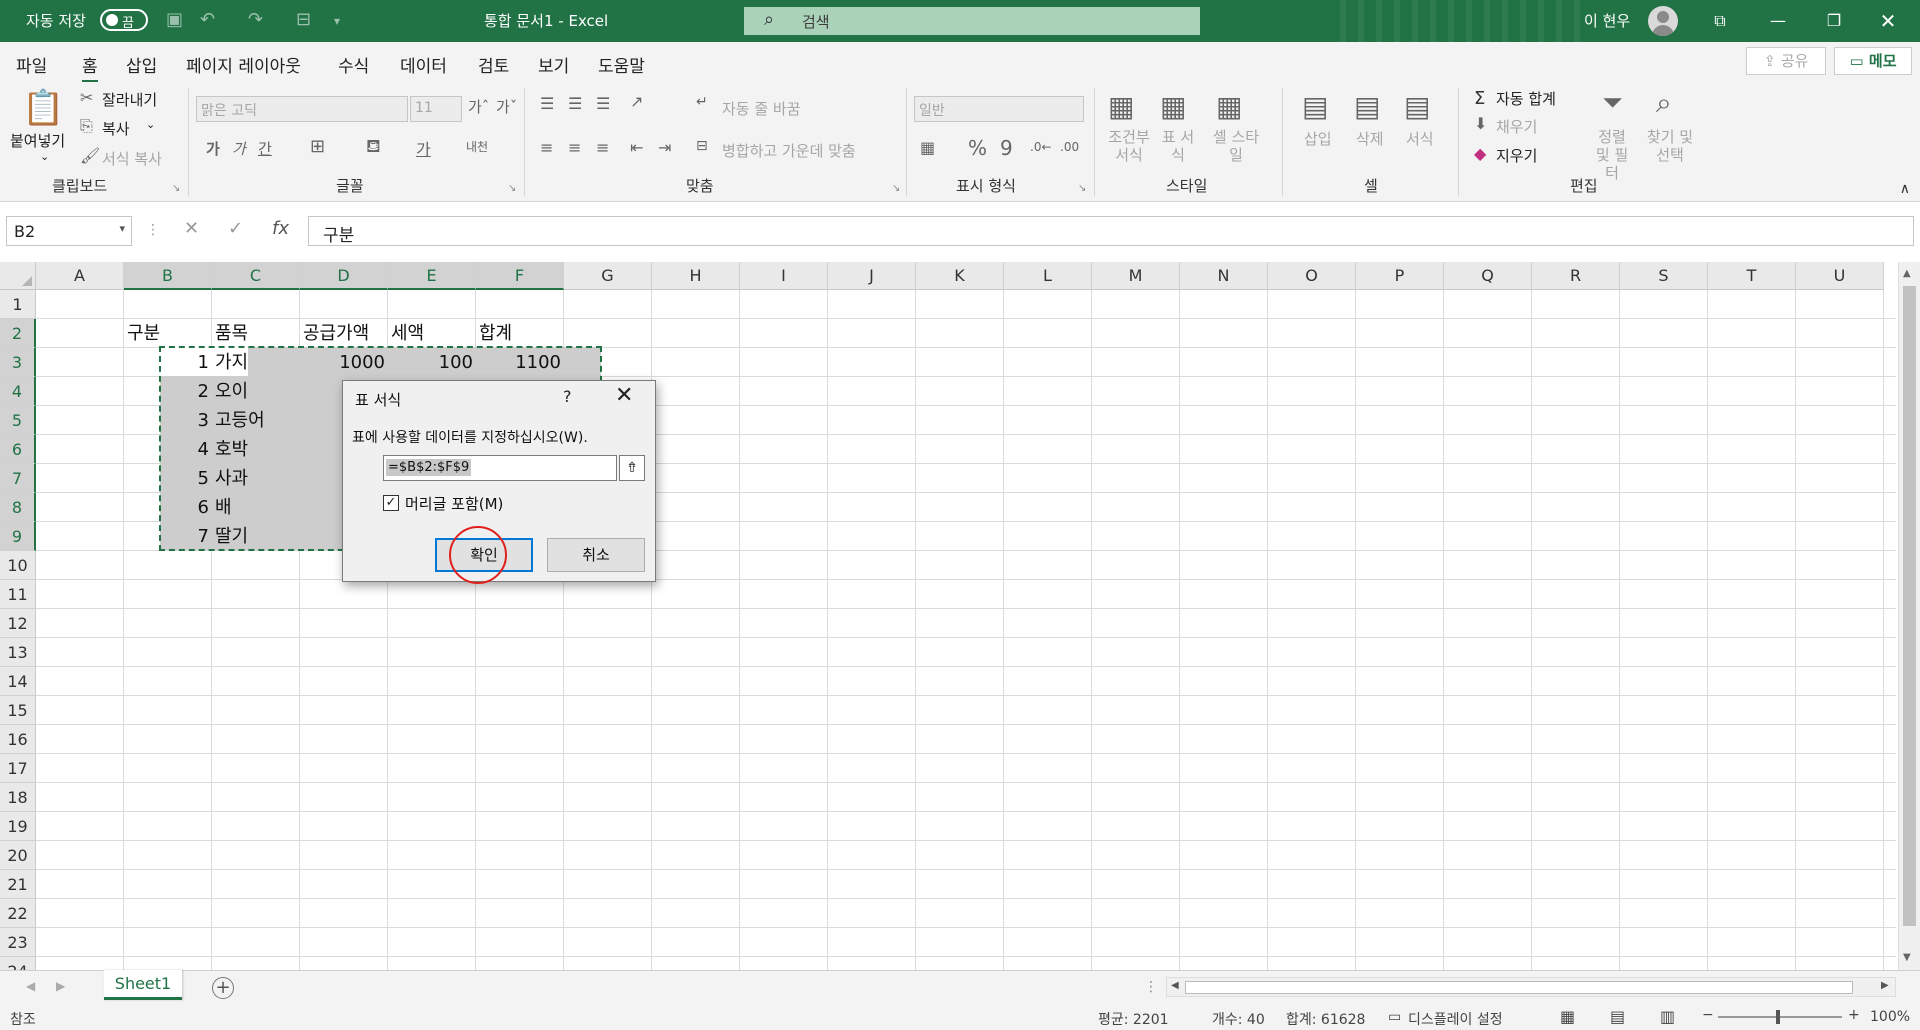 The height and width of the screenshot is (1030, 1920). Describe the element at coordinates (575, 103) in the screenshot. I see `align-middle-icon: ☰` at that location.